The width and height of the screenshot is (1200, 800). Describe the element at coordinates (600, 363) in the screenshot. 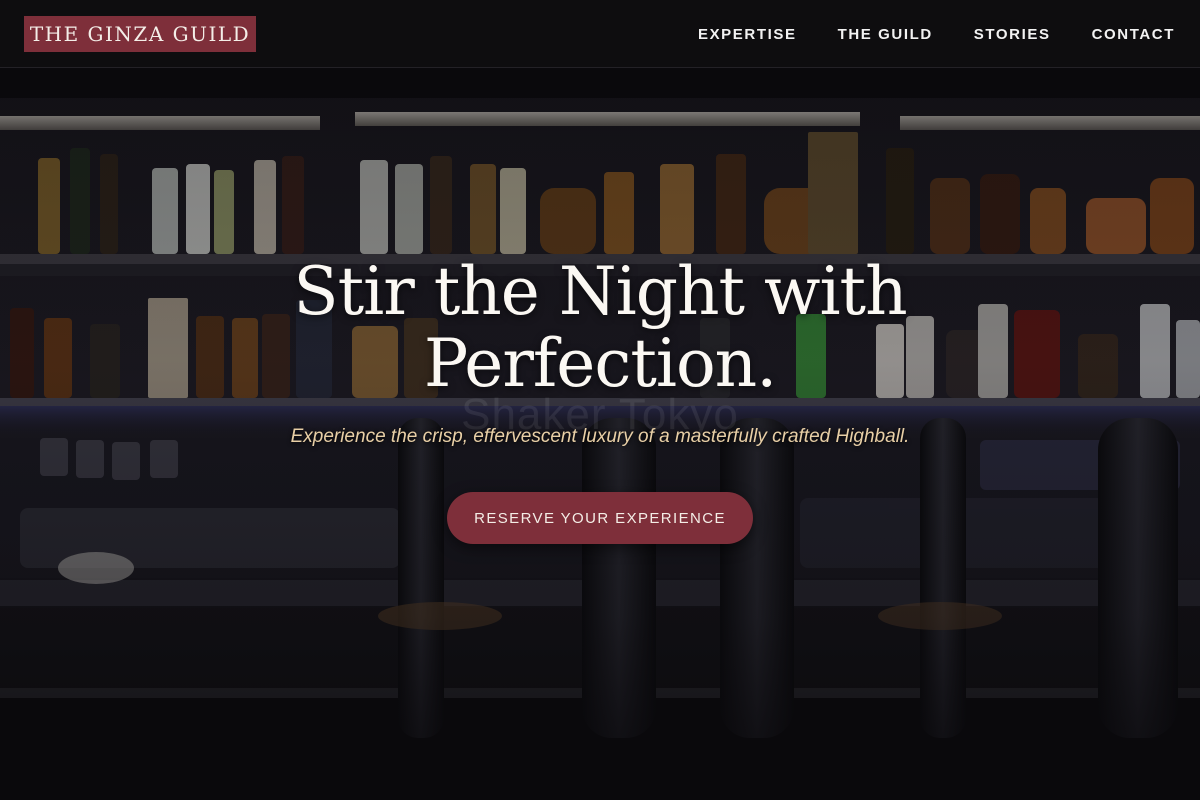

I see `hero-headline-line2: Perfection.` at that location.